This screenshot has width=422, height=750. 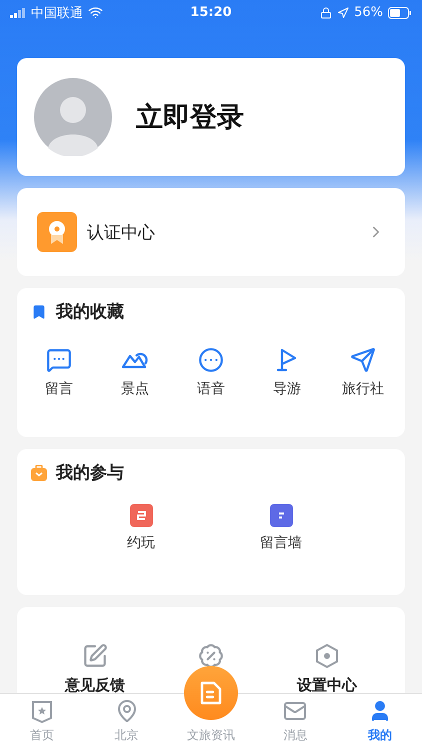 What do you see at coordinates (327, 656) in the screenshot?
I see `settings-icon` at bounding box center [327, 656].